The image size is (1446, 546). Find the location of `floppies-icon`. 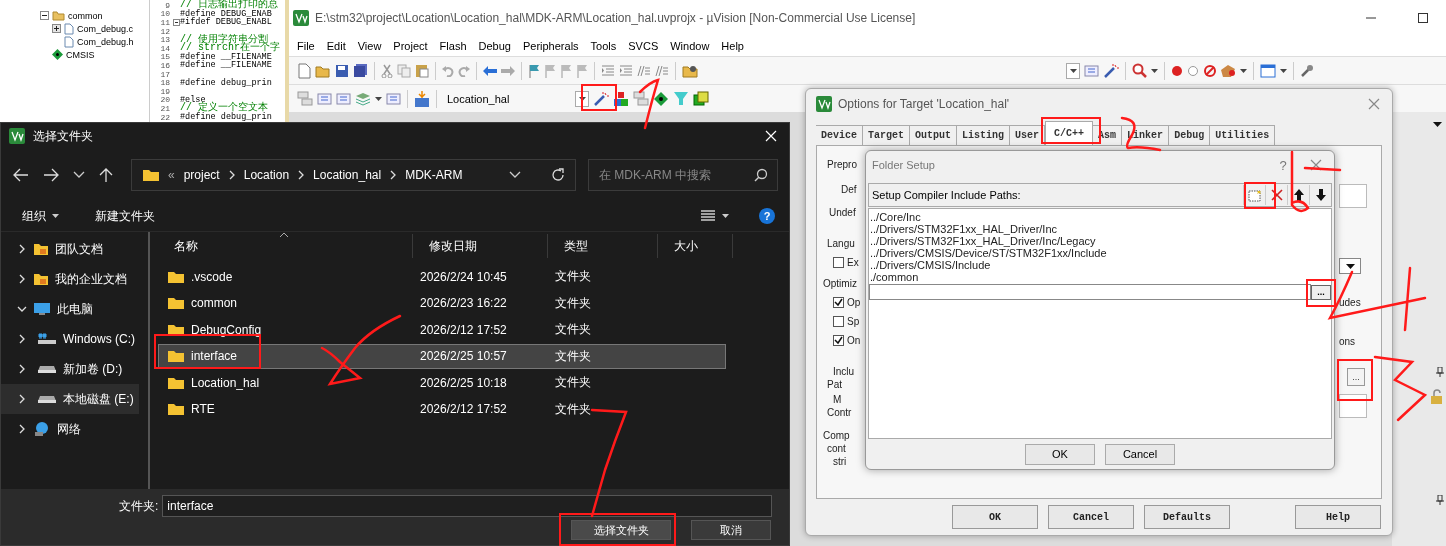

floppies-icon is located at coordinates (360, 70).